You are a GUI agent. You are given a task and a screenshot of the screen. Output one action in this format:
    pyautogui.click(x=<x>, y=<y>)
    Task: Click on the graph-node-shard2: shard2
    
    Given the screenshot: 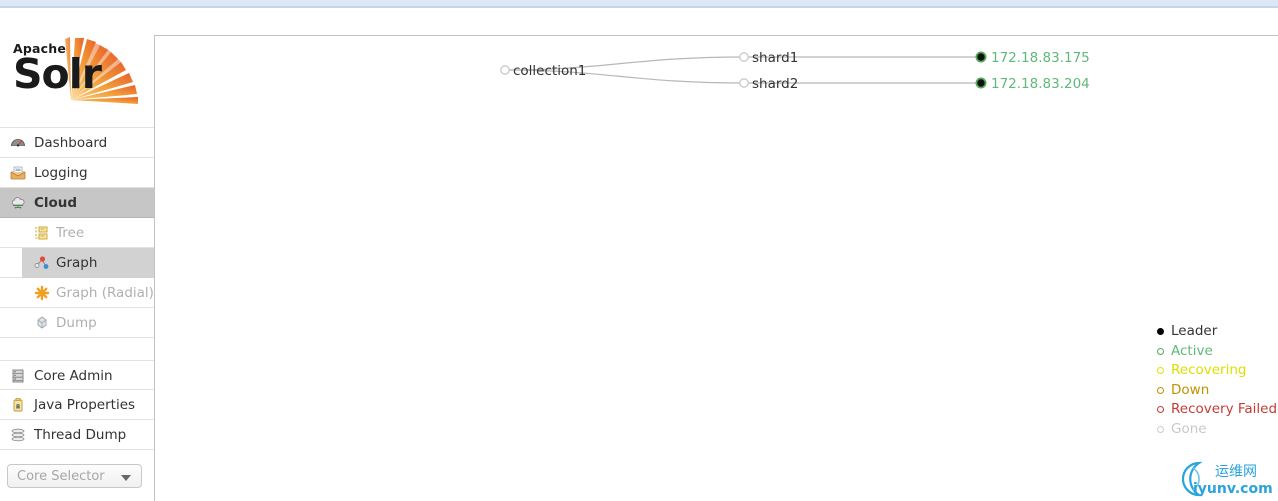 What is the action you would take?
    pyautogui.click(x=769, y=84)
    